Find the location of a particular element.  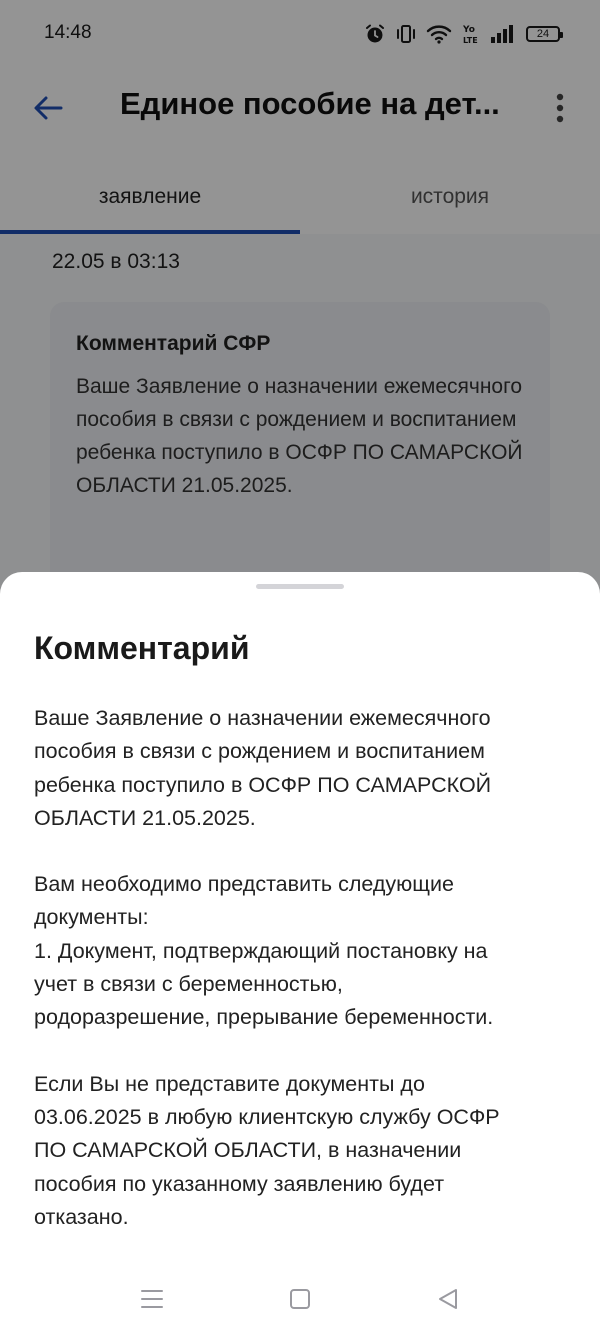

drag-handle is located at coordinates (300, 586).